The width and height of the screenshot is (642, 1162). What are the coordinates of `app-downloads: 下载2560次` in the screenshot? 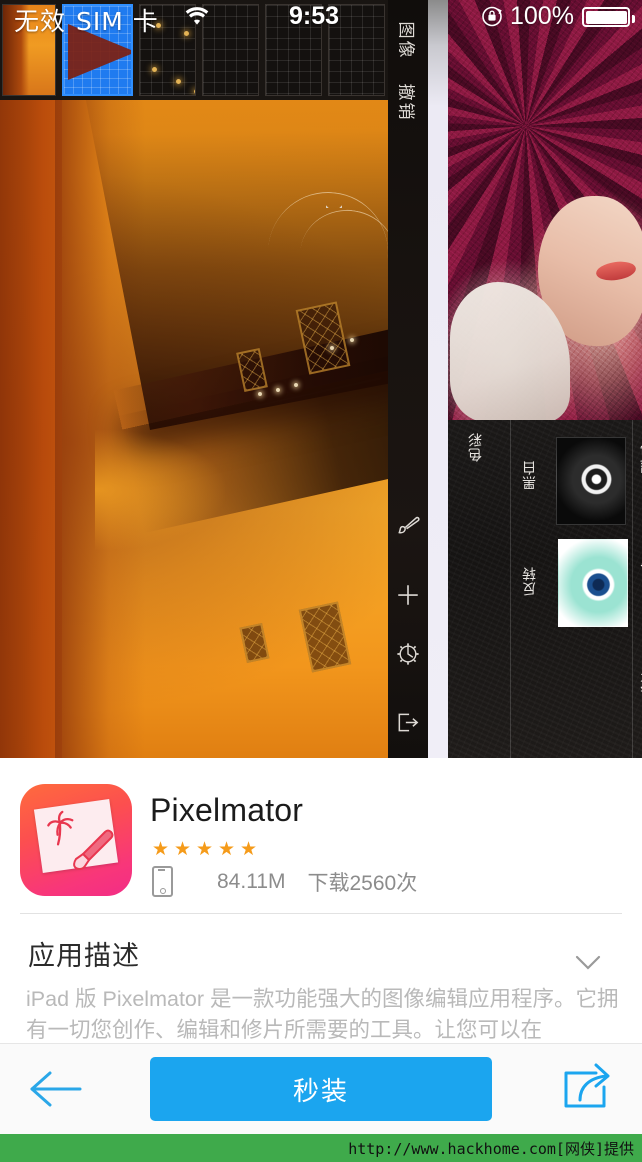 It's located at (362, 883).